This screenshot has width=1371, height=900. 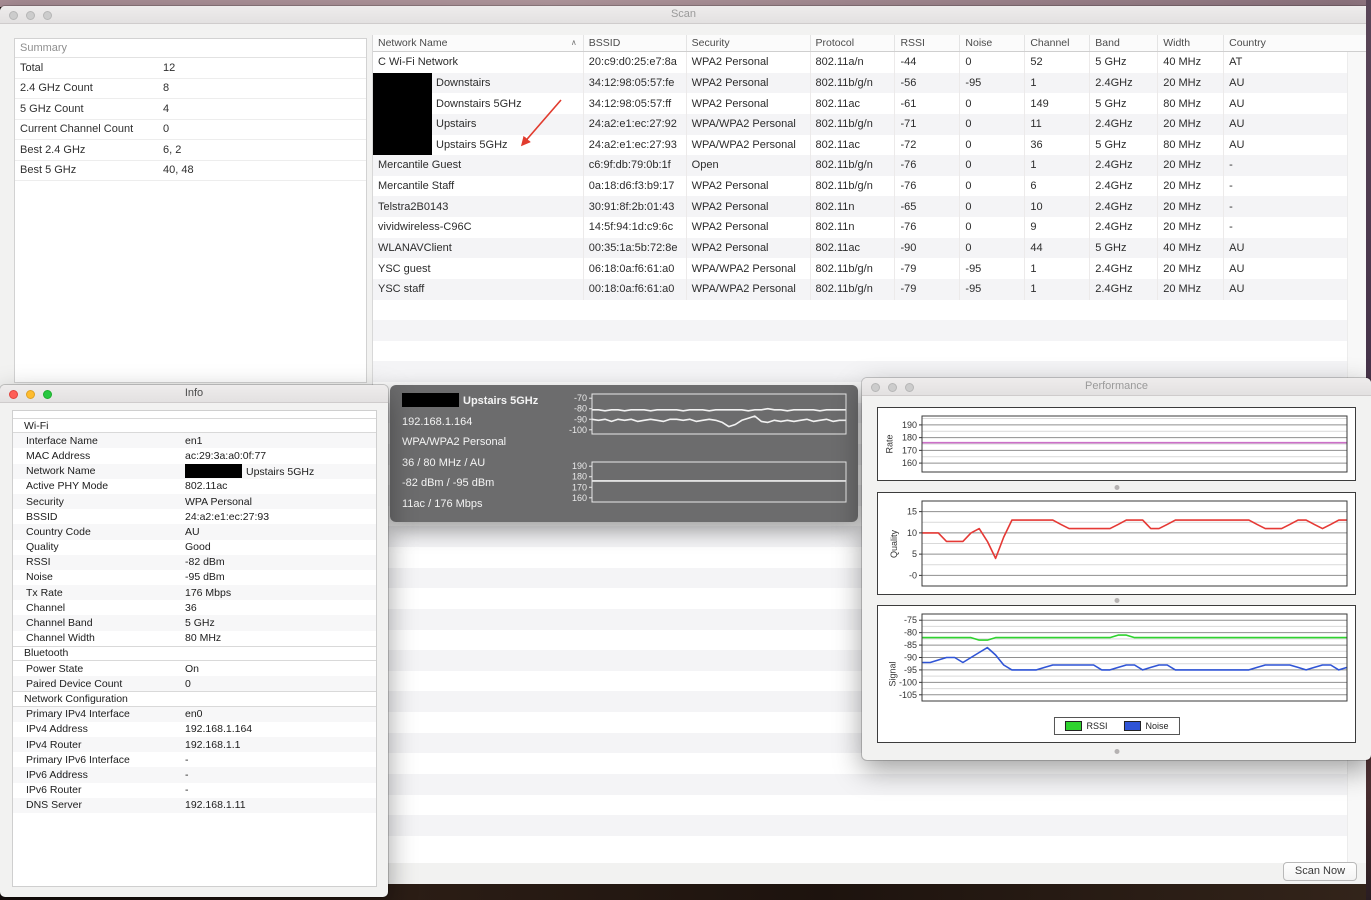 What do you see at coordinates (1124, 145) in the screenshot?
I see `cell-band: 5 GHz` at bounding box center [1124, 145].